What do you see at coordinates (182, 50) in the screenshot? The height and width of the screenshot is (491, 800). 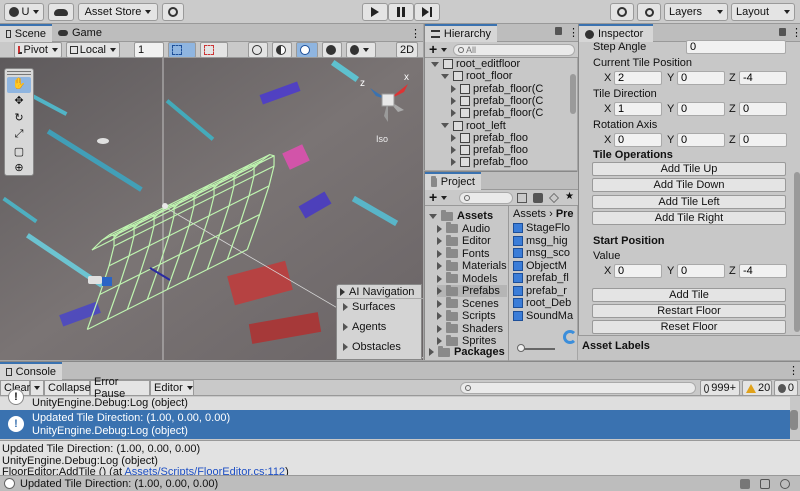 I see `grid-snap-button` at bounding box center [182, 50].